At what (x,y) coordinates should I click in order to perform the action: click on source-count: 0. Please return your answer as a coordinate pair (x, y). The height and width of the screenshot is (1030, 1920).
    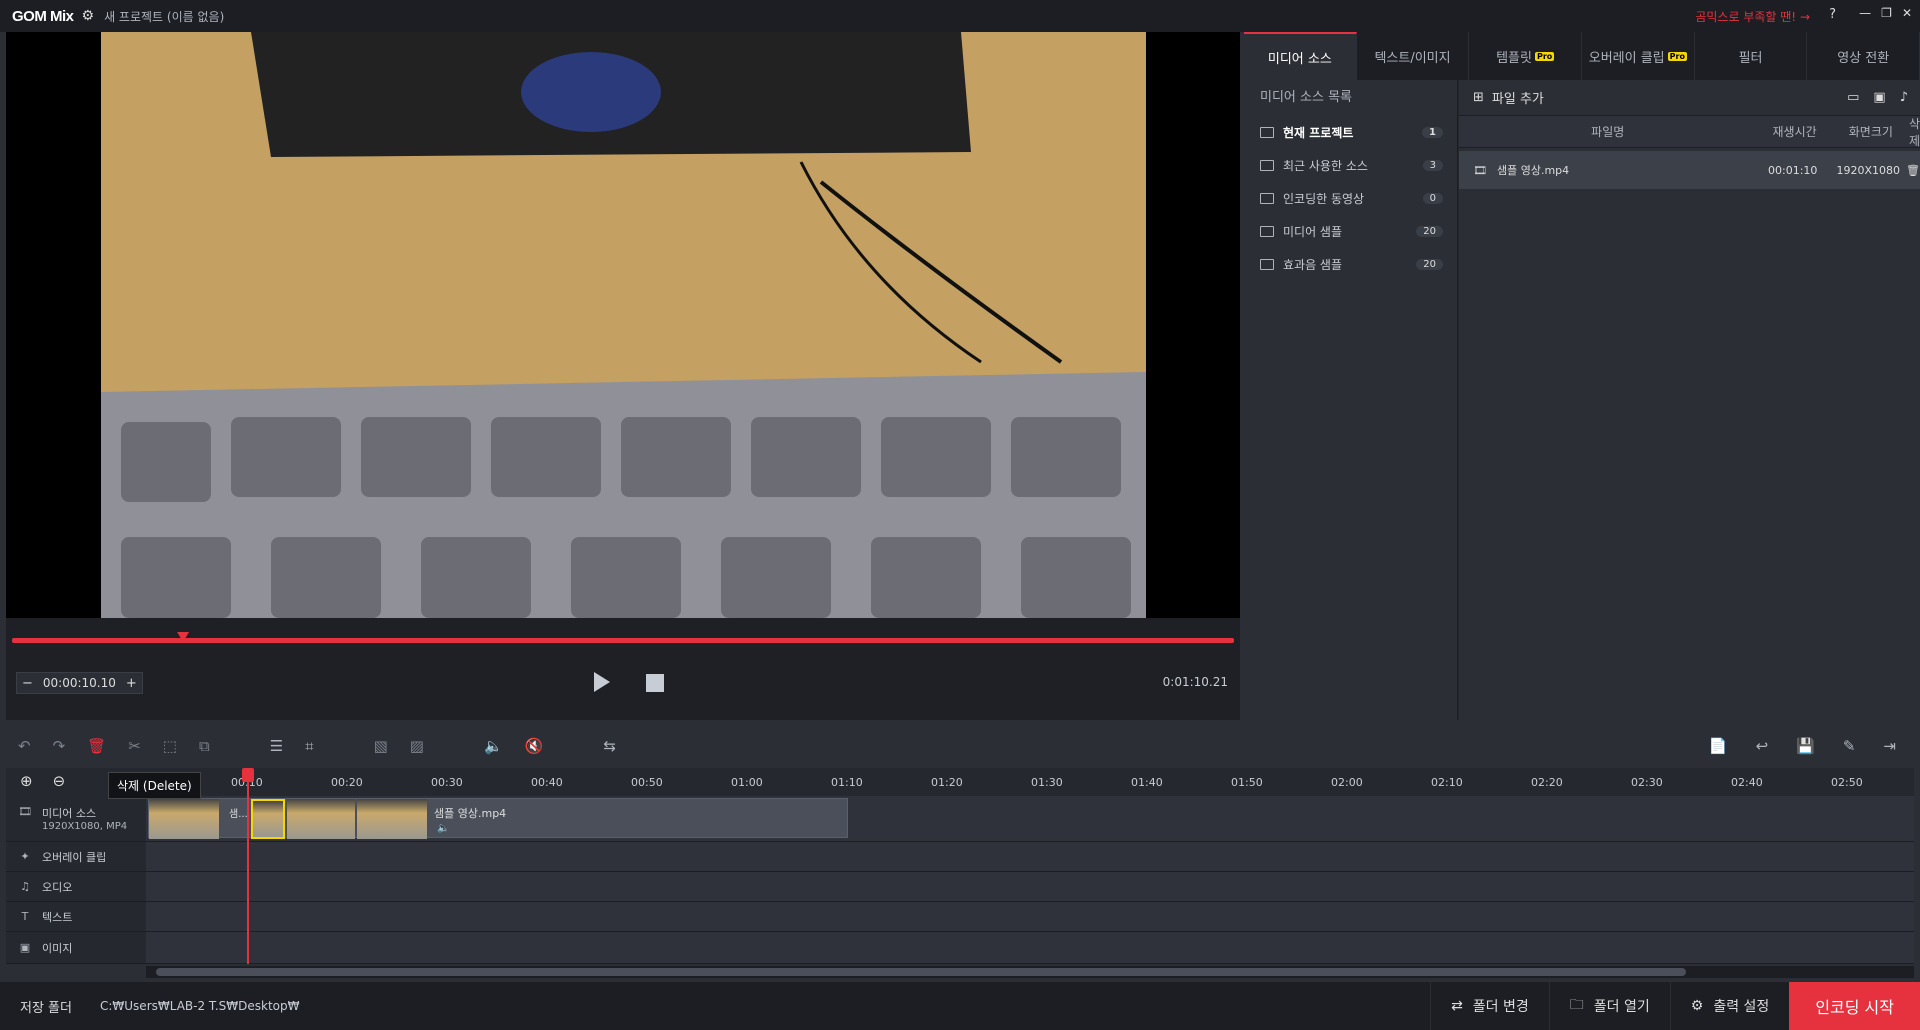
    Looking at the image, I should click on (1432, 198).